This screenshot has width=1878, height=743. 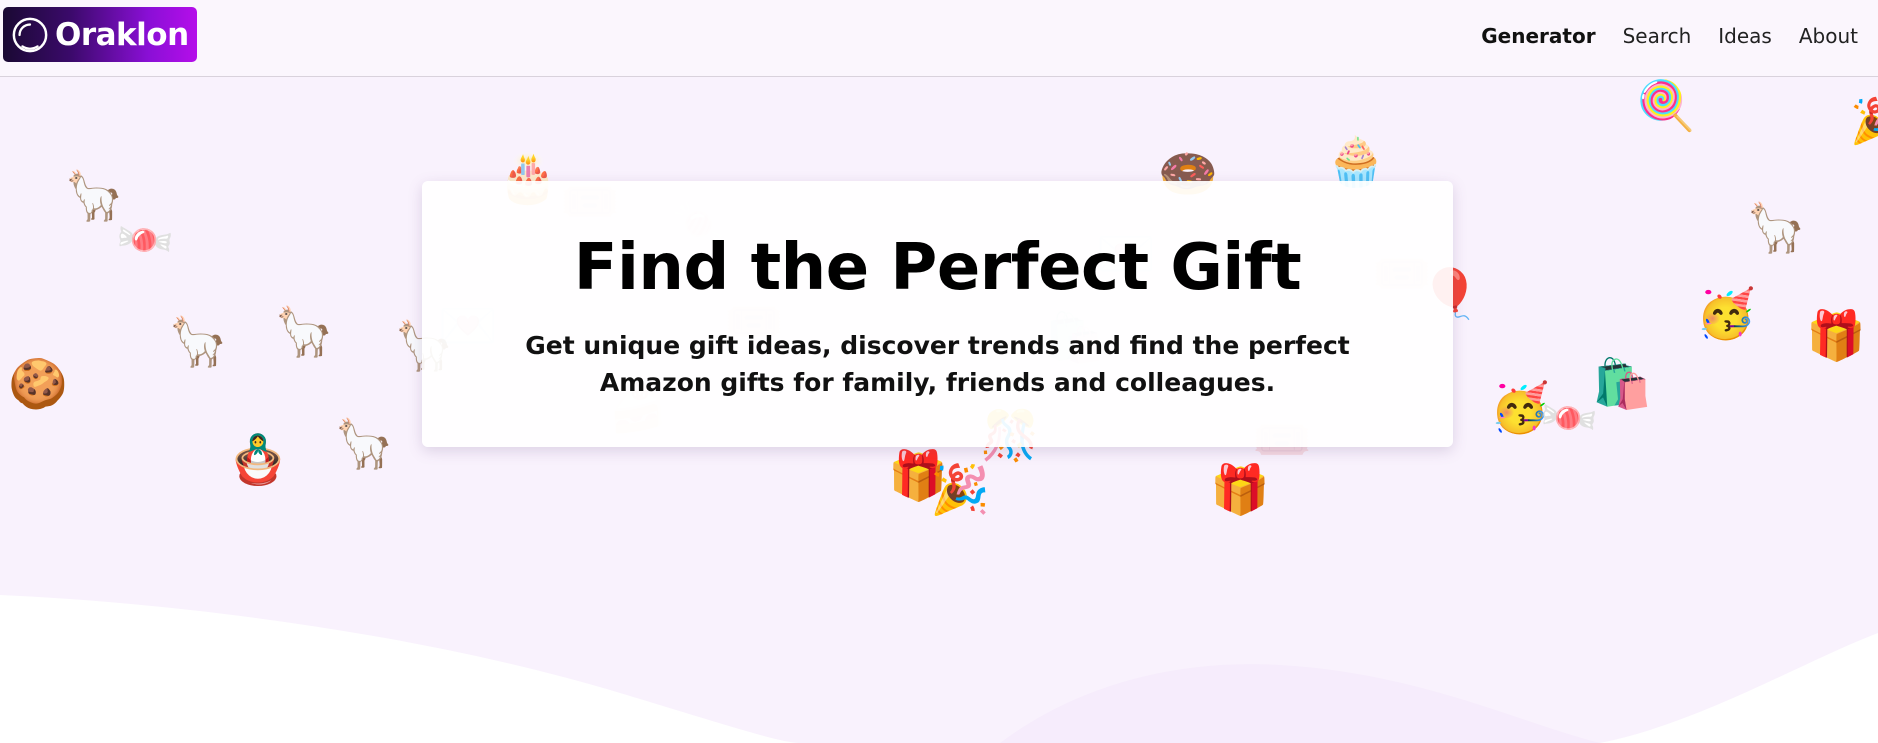 I want to click on partying-face-icon: 🥳, so click(x=1726, y=314).